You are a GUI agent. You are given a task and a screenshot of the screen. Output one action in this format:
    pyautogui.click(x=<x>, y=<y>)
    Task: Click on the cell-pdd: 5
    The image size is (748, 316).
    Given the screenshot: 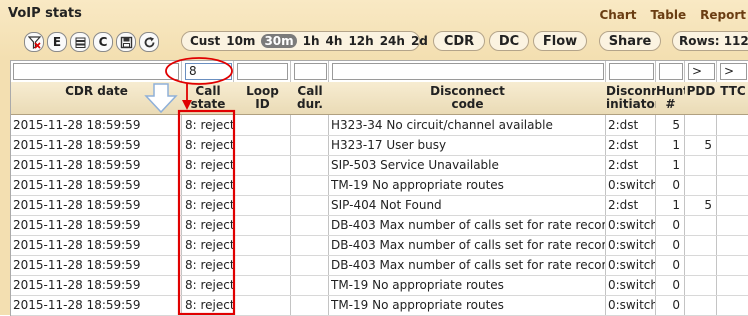 What is the action you would take?
    pyautogui.click(x=708, y=145)
    